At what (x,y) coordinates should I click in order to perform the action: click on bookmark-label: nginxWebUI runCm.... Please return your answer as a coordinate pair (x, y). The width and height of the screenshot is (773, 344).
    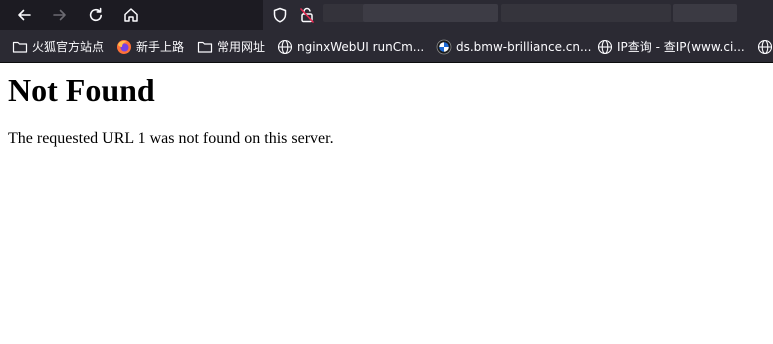
    Looking at the image, I should click on (361, 46).